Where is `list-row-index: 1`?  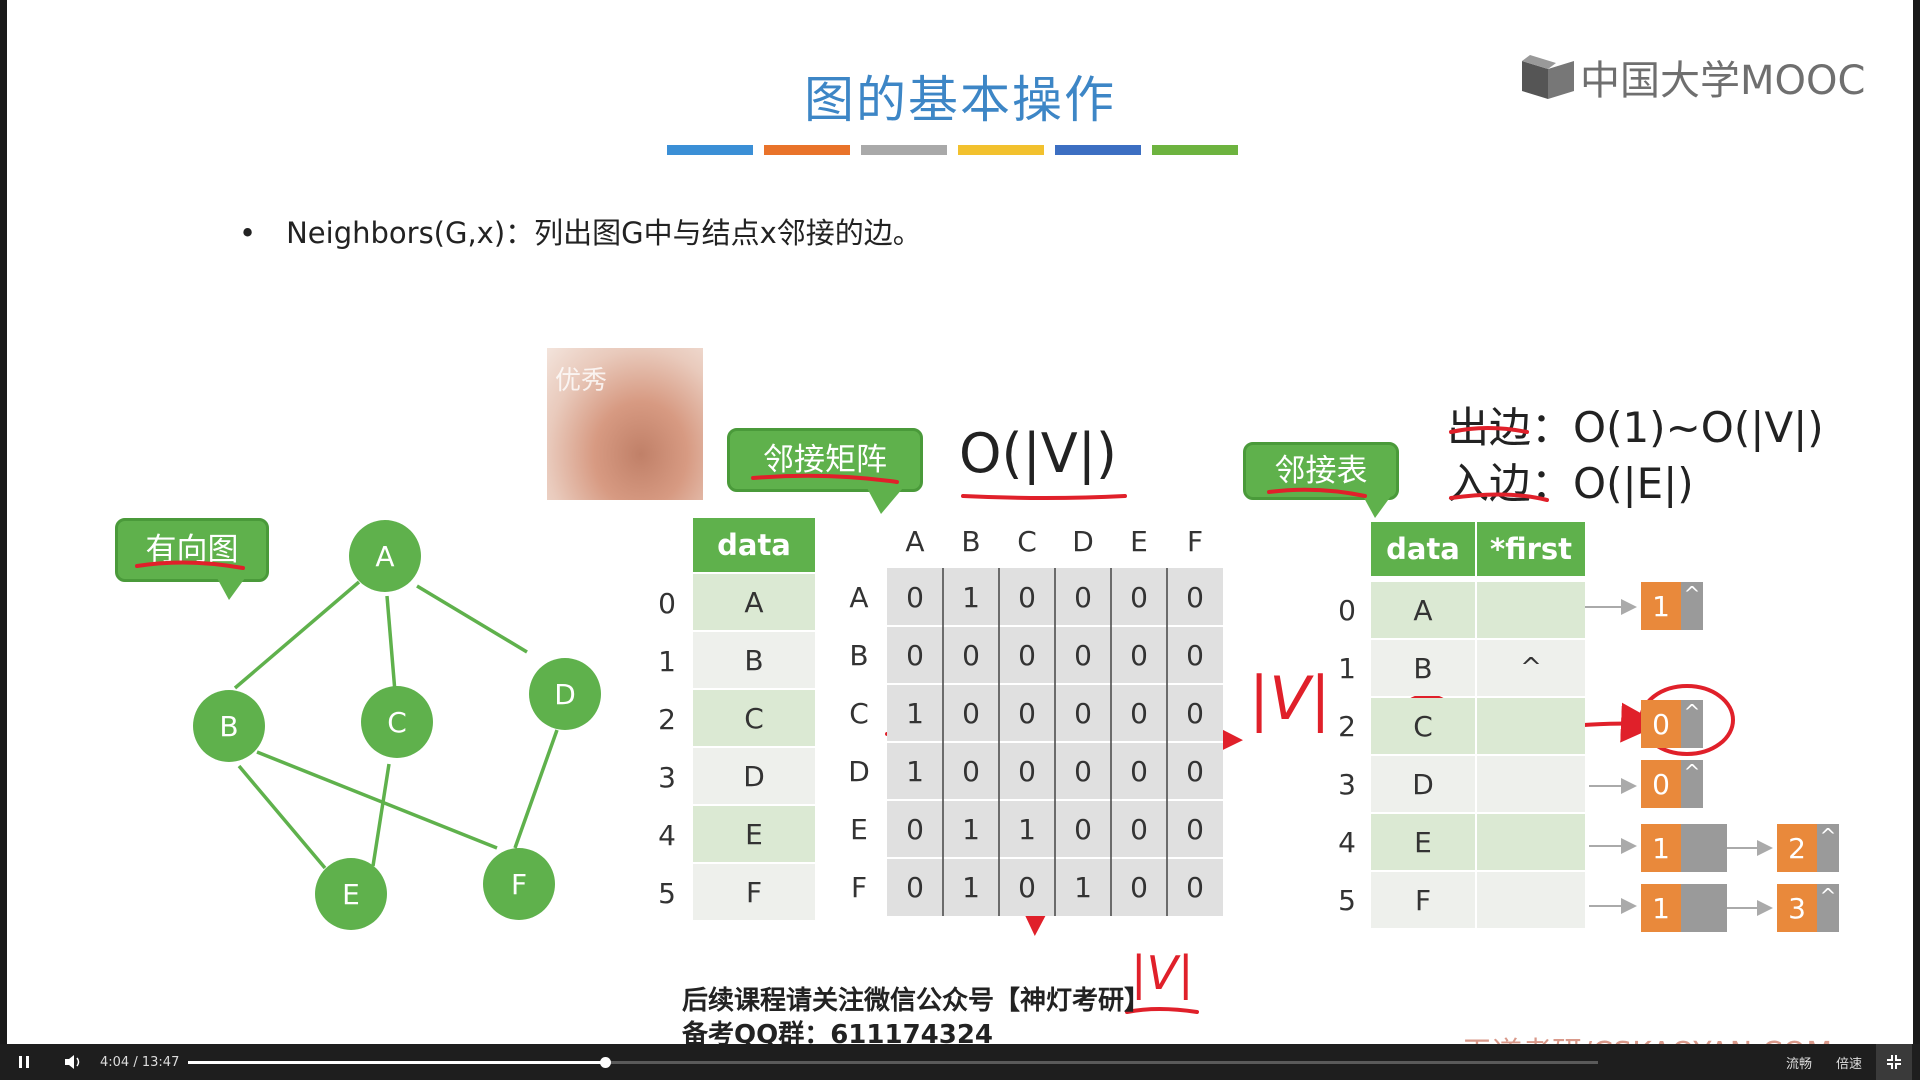
list-row-index: 1 is located at coordinates (1347, 668).